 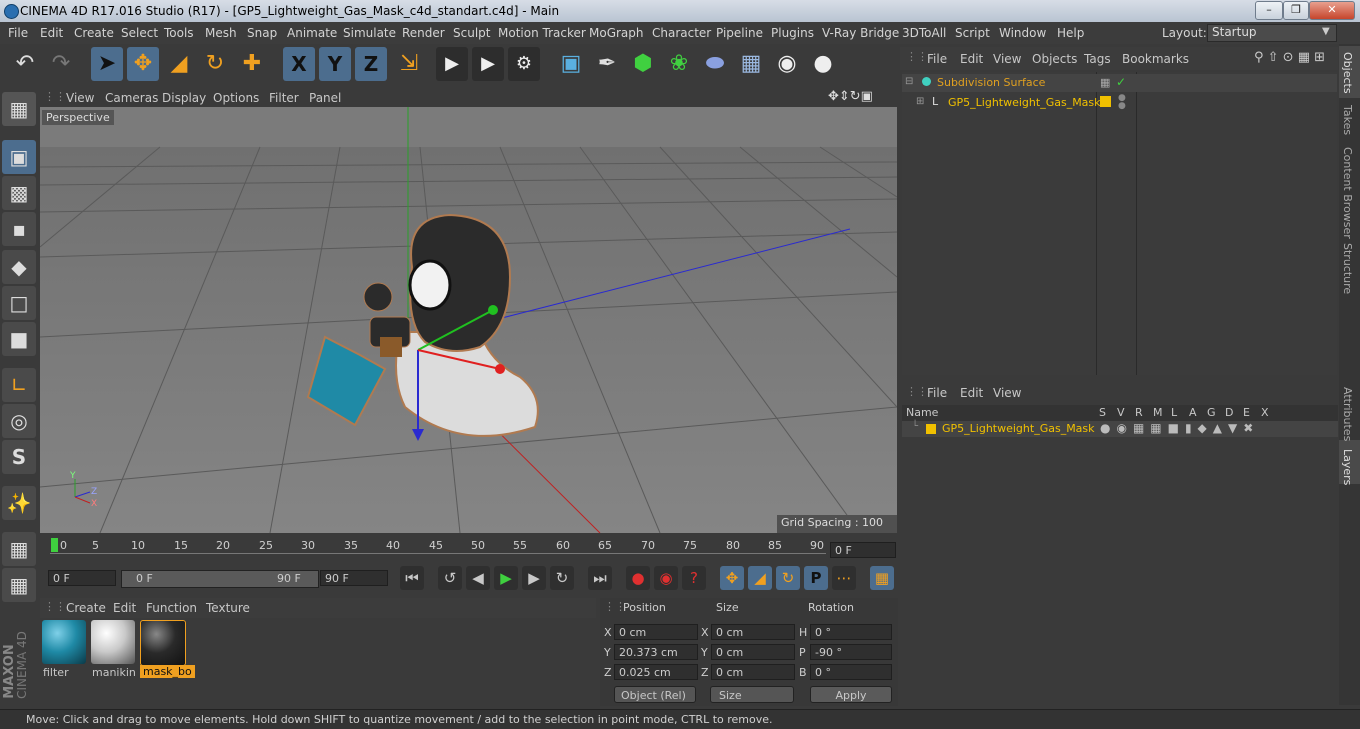 What do you see at coordinates (252, 64) in the screenshot?
I see `move-alt-icon: ✚` at bounding box center [252, 64].